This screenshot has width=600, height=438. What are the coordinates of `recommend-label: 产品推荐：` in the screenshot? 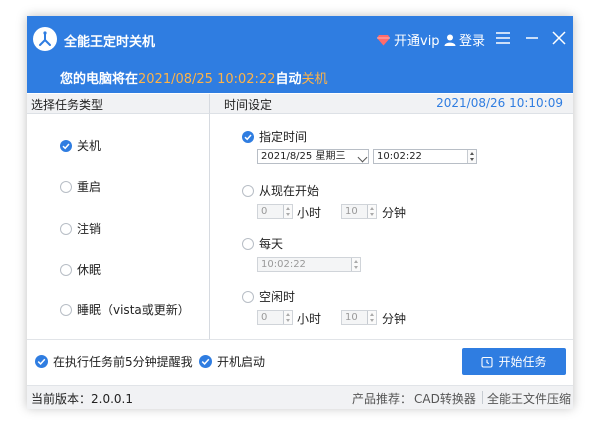 It's located at (382, 399).